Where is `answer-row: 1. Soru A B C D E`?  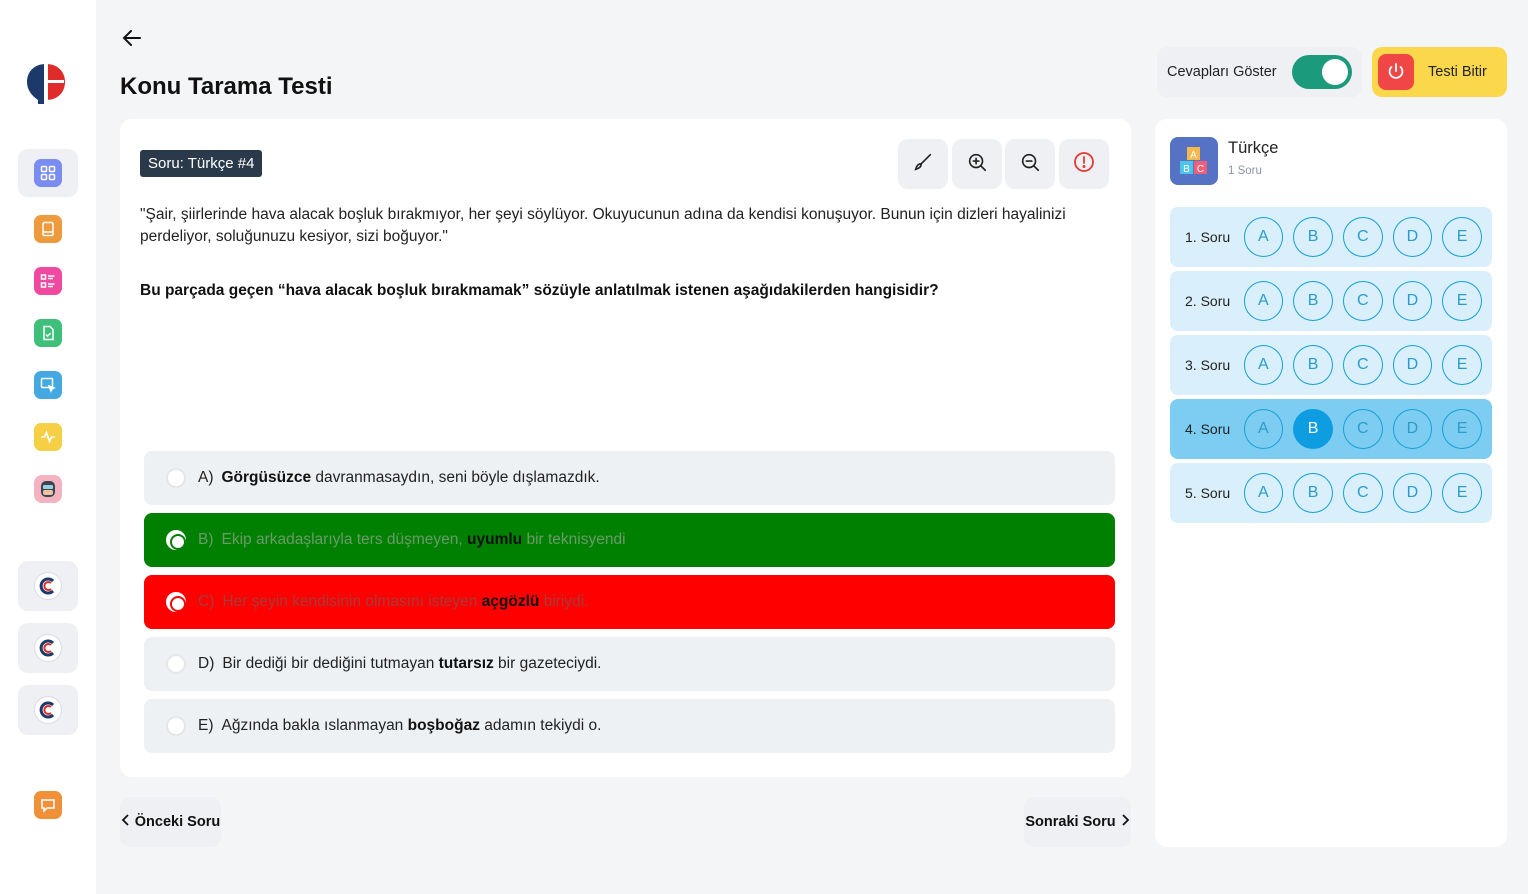 answer-row: 1. Soru A B C D E is located at coordinates (1331, 237).